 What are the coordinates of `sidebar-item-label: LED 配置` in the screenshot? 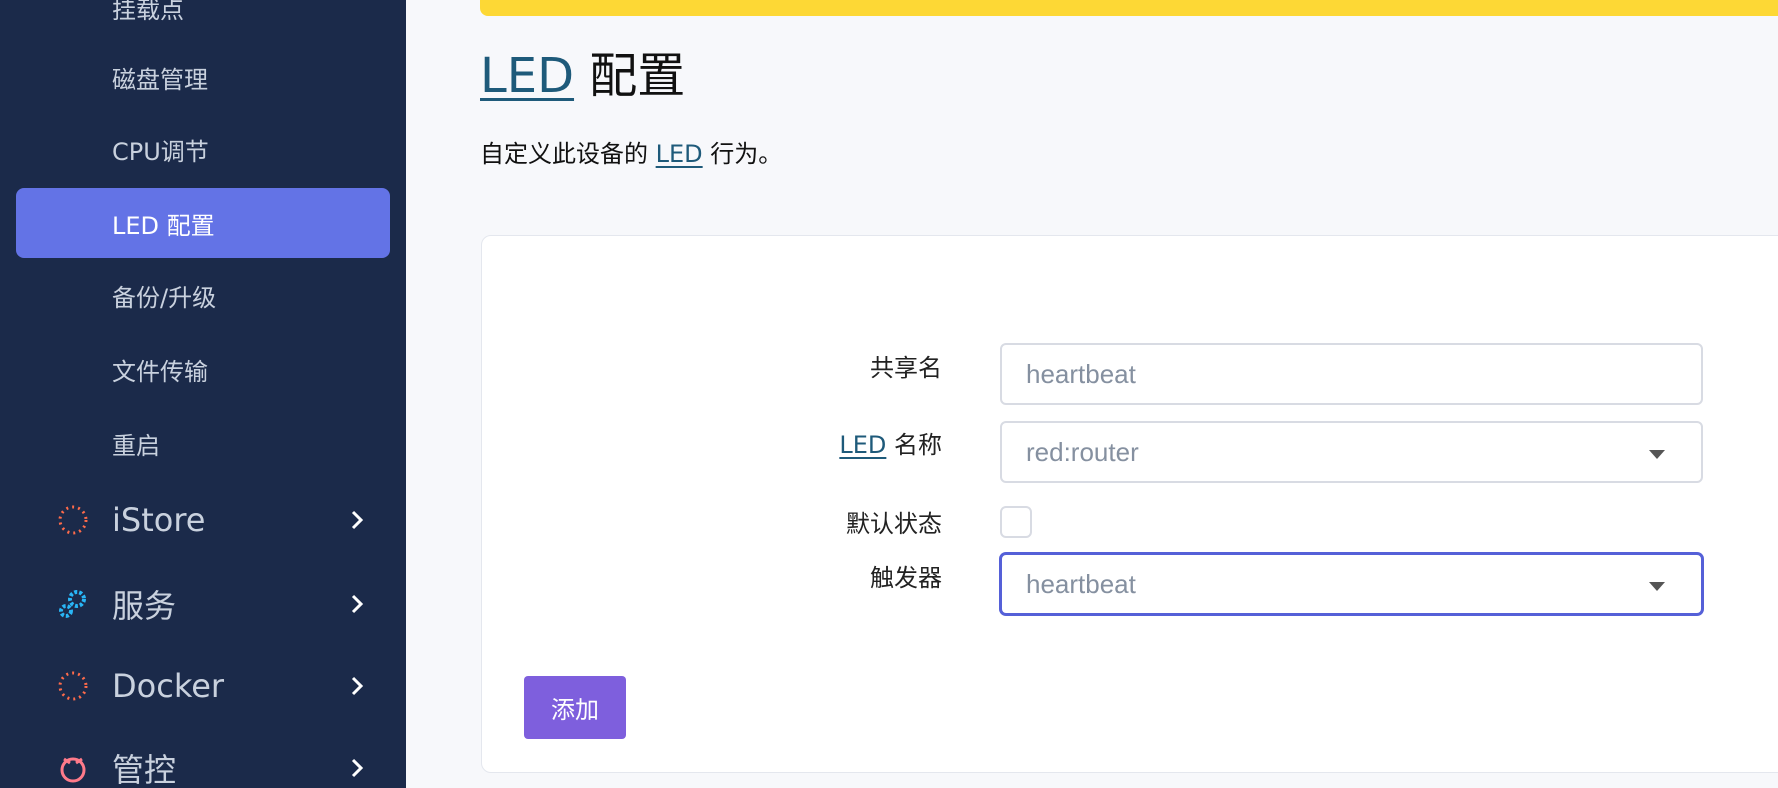 It's located at (163, 225).